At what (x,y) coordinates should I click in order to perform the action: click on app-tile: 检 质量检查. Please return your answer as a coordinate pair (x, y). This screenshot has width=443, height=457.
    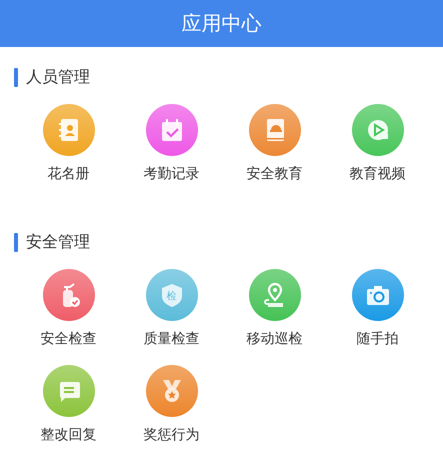
    Looking at the image, I should click on (171, 311).